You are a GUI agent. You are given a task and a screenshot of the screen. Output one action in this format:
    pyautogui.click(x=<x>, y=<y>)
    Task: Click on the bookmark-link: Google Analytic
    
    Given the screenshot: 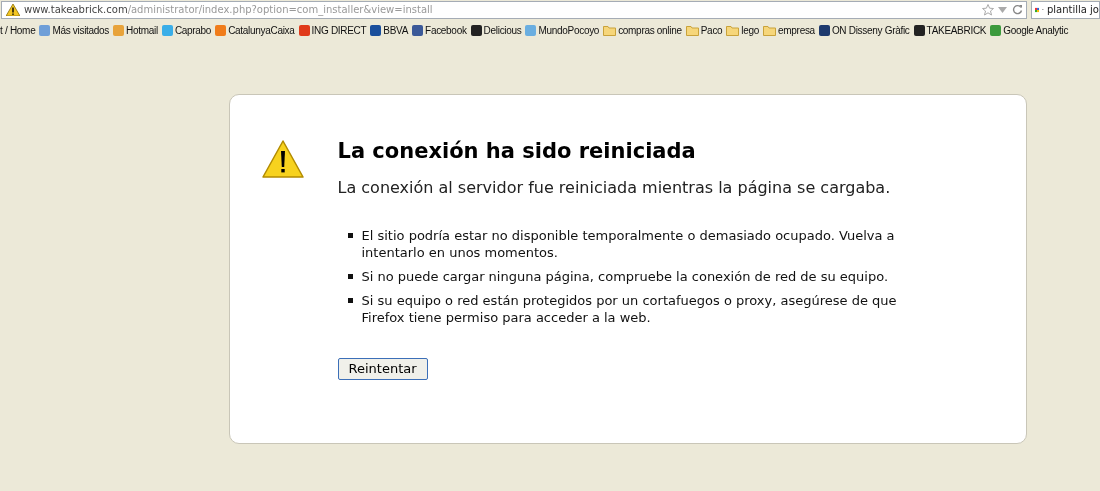 What is the action you would take?
    pyautogui.click(x=1036, y=30)
    